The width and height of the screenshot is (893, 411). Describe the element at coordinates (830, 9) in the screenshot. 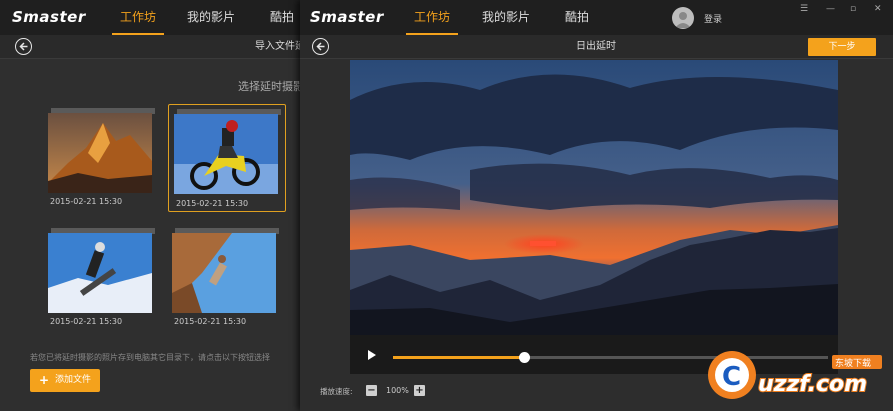

I see `minimize-icon: —` at that location.